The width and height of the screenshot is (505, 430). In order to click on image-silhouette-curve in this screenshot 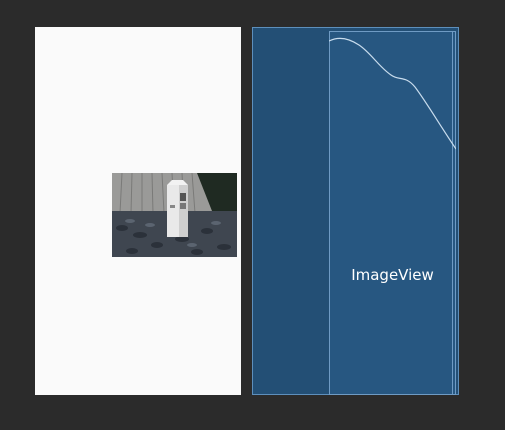, I will do `click(392, 93)`.